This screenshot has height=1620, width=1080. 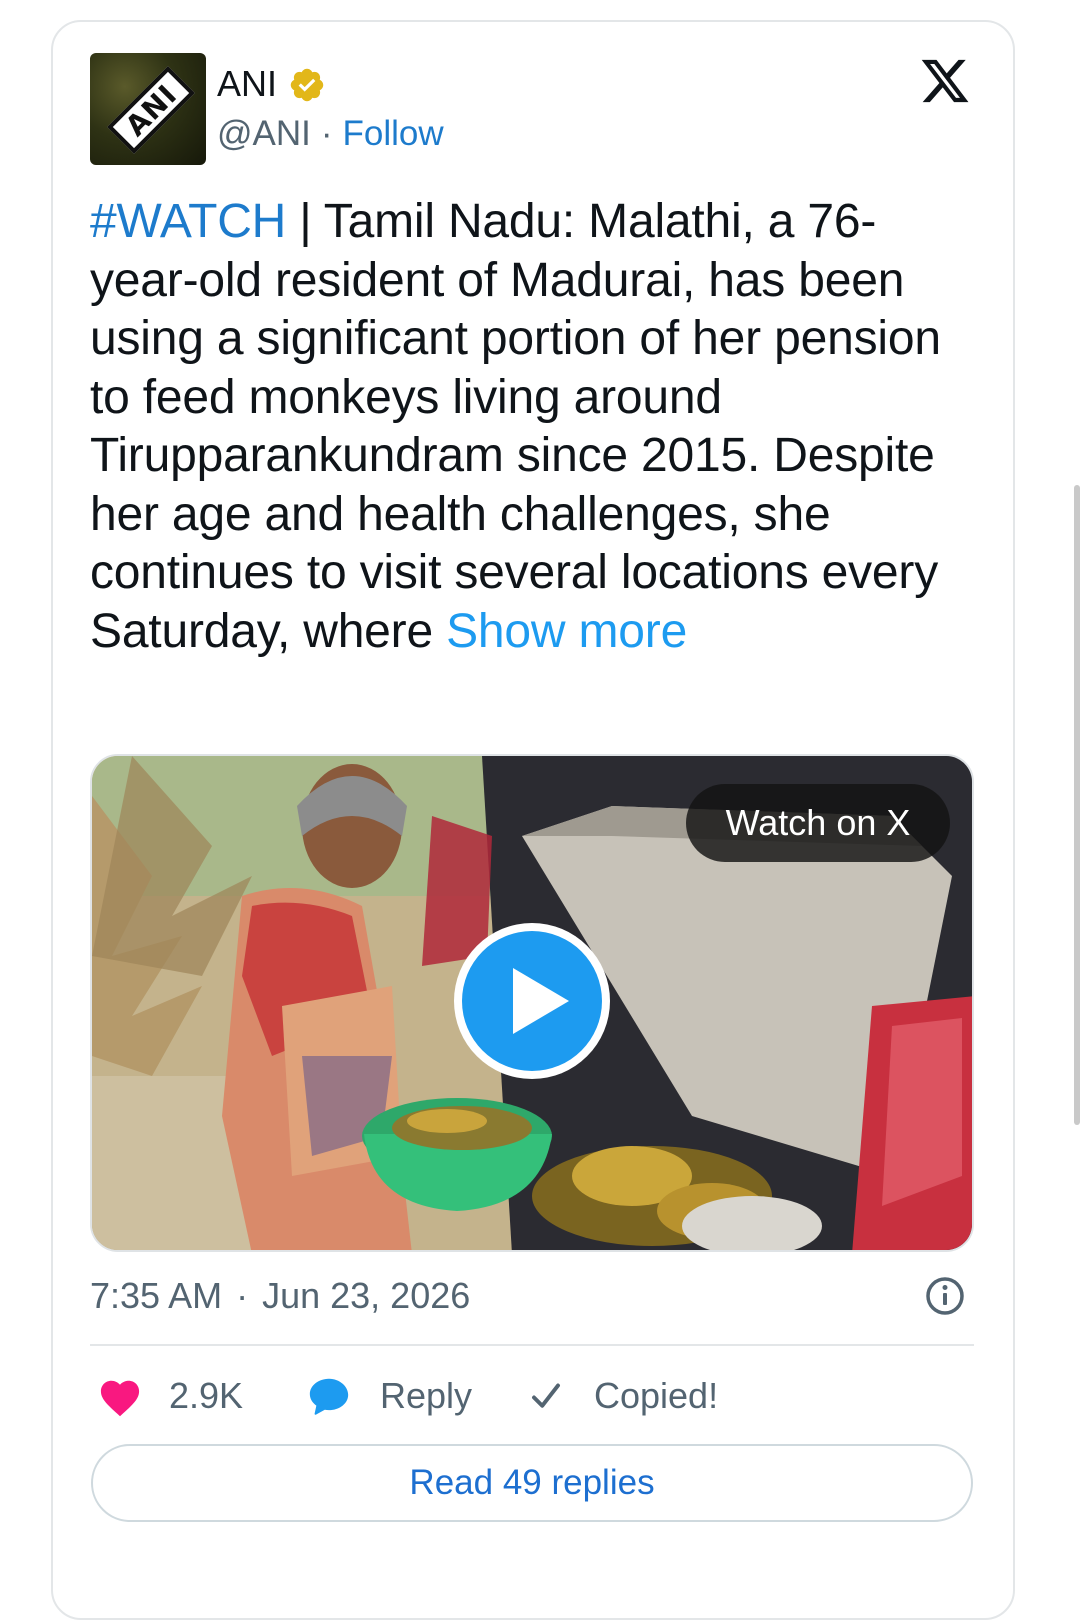 I want to click on follow-button: Follow, so click(x=393, y=133).